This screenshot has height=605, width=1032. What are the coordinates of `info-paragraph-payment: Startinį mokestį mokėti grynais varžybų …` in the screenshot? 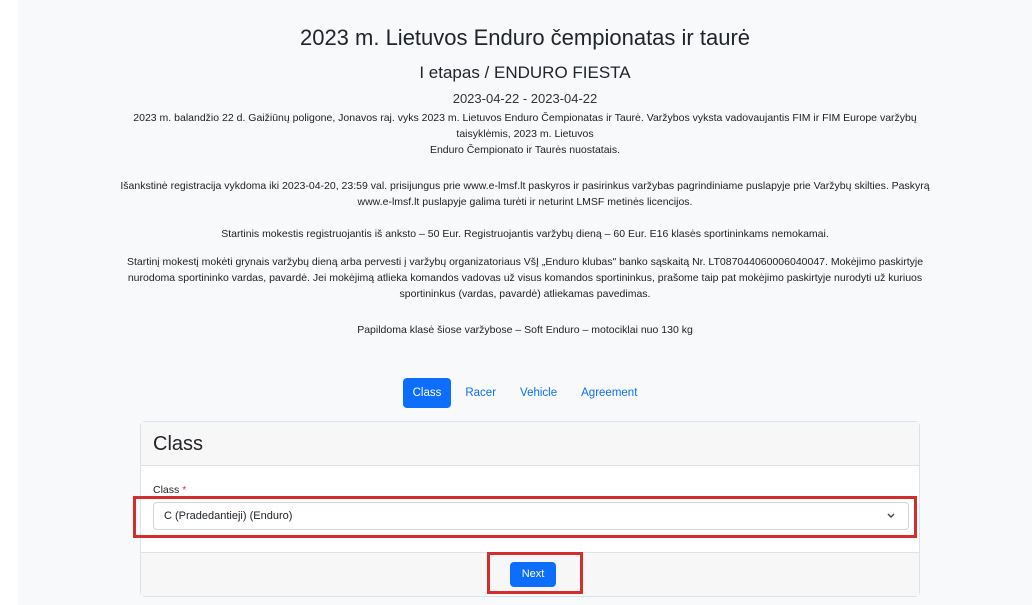 It's located at (525, 278).